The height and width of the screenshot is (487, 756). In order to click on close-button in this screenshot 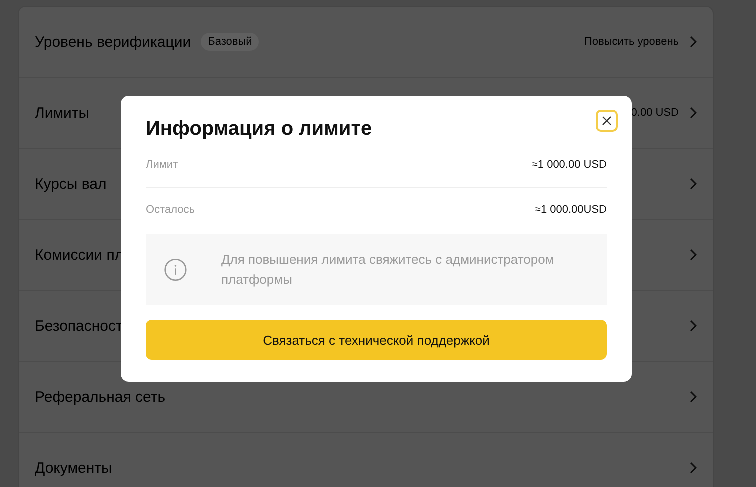, I will do `click(607, 121)`.